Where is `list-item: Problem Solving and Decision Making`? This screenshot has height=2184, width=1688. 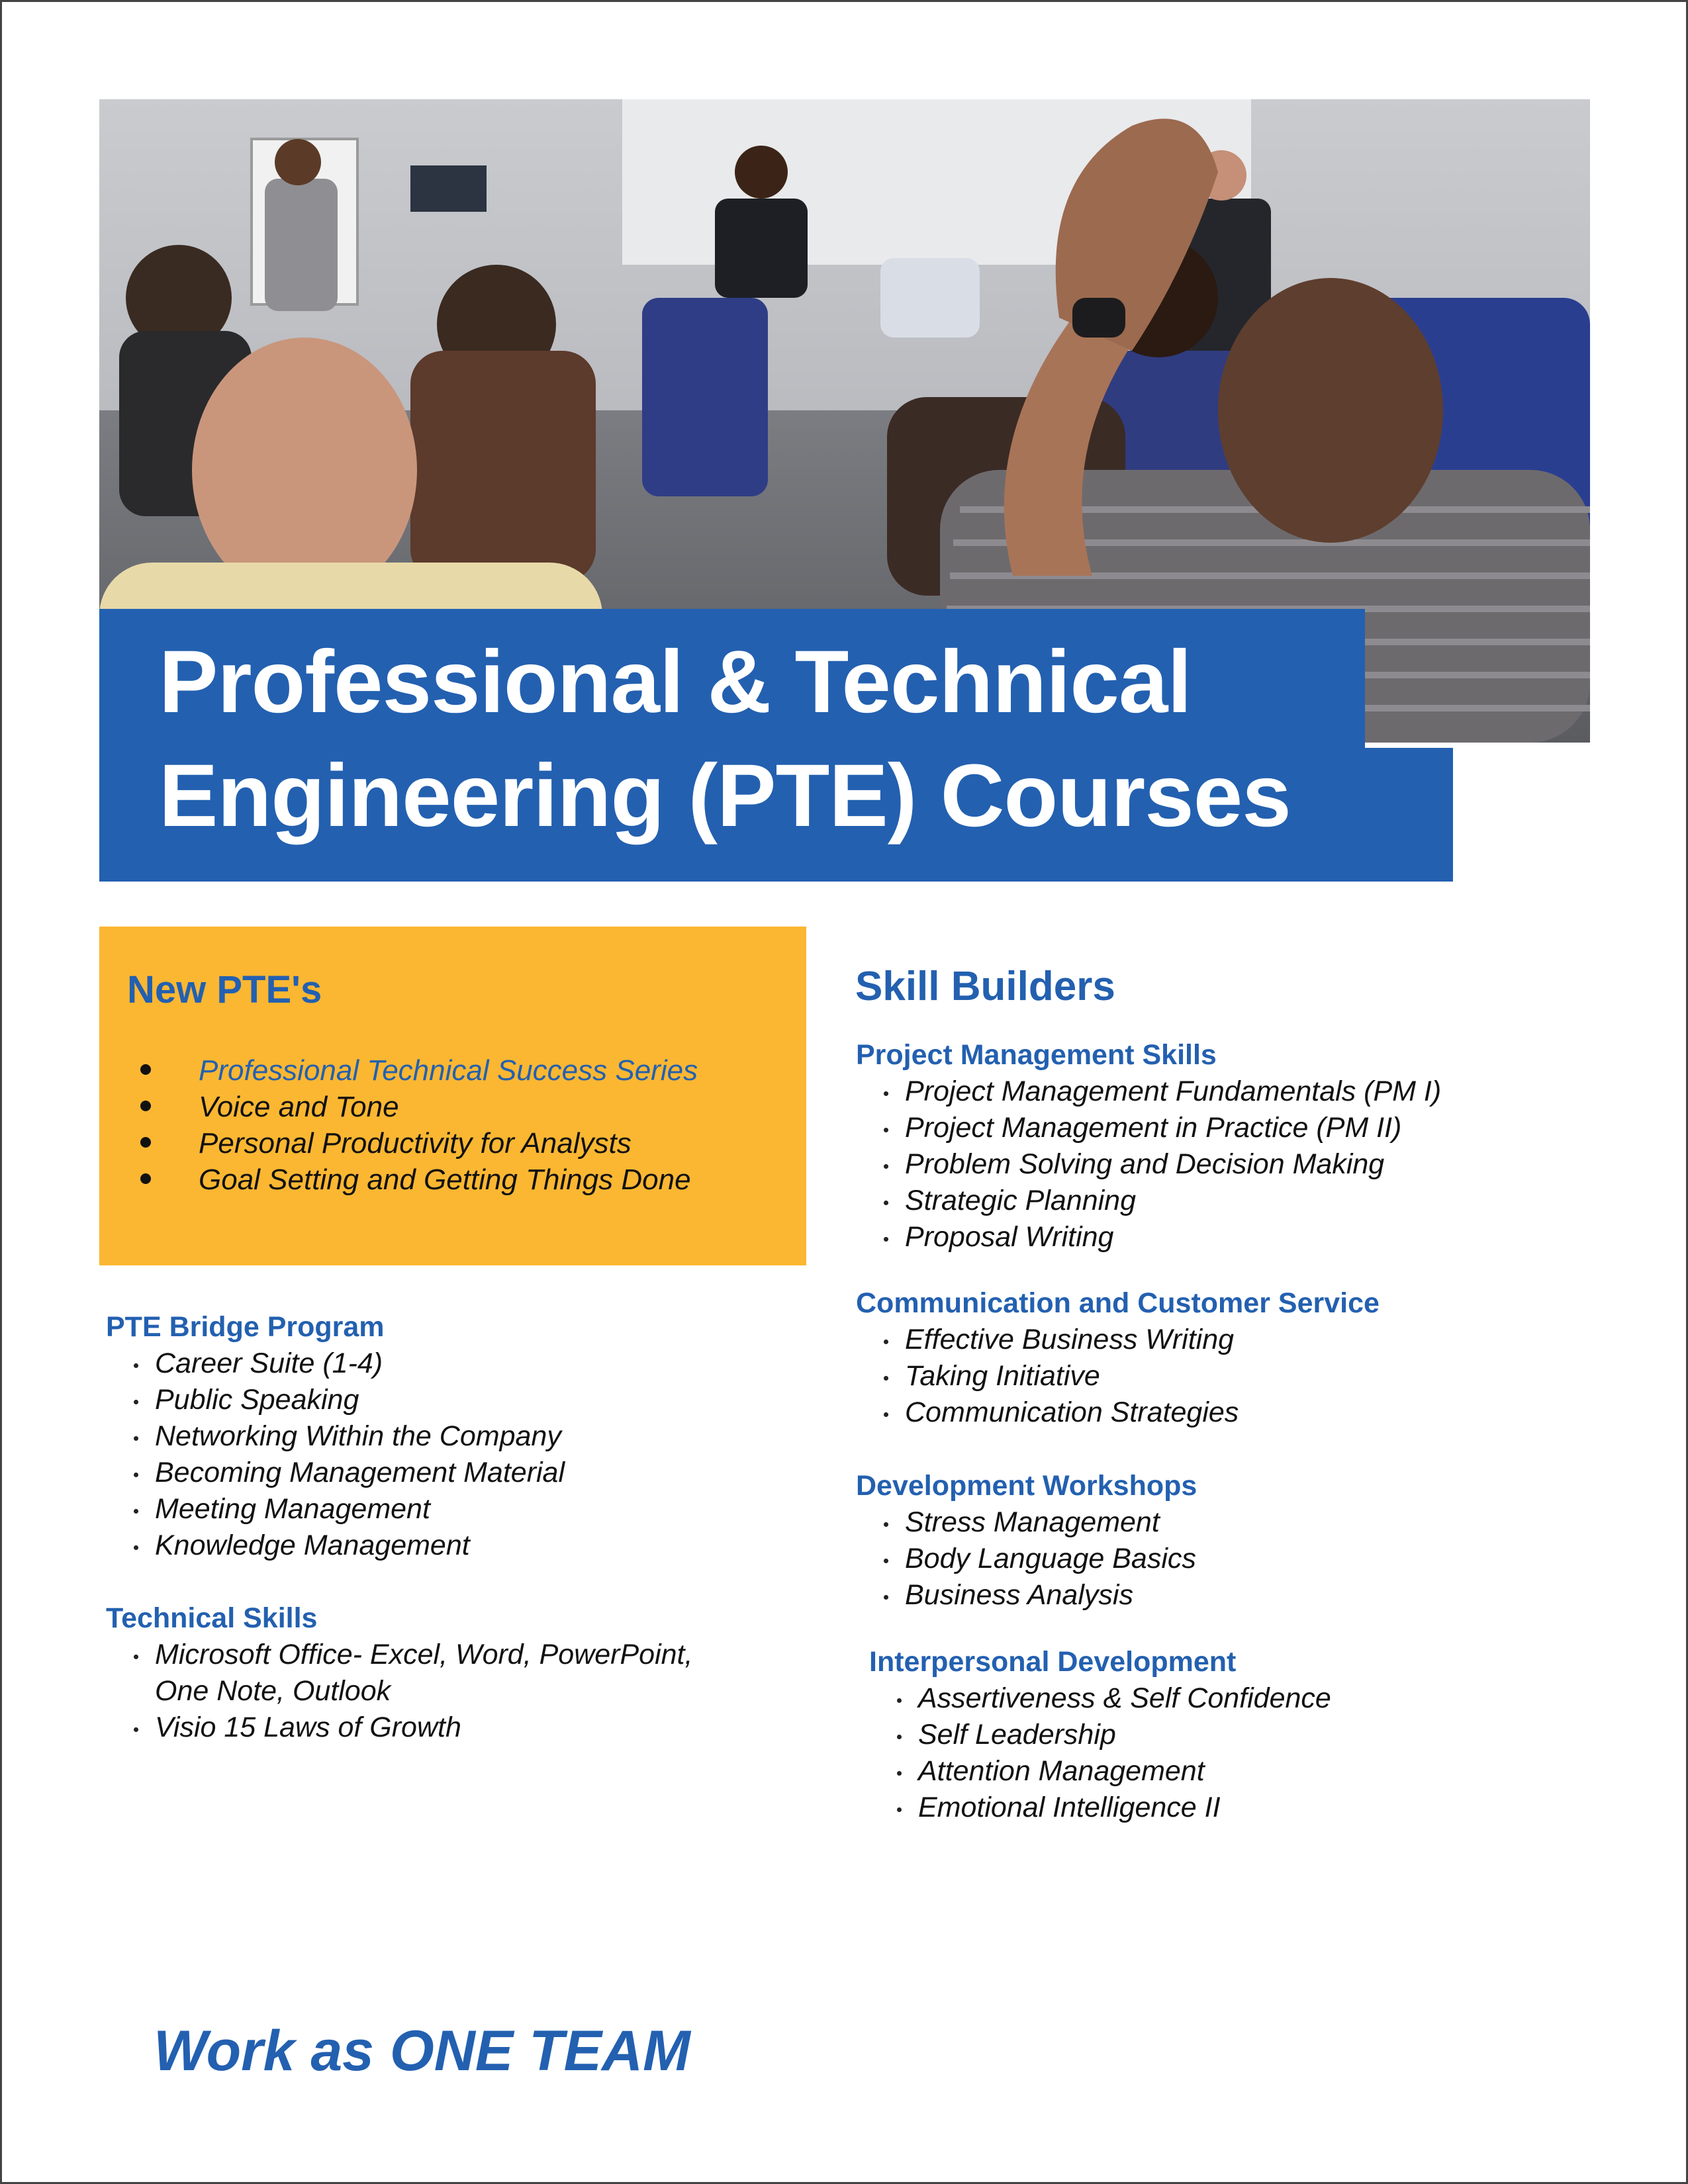 list-item: Problem Solving and Decision Making is located at coordinates (1161, 1164).